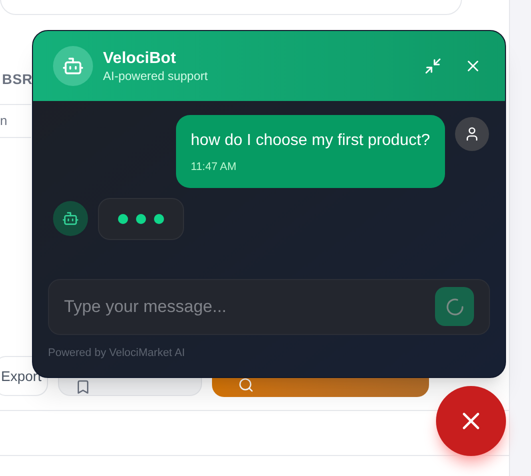 The height and width of the screenshot is (476, 531). I want to click on powered-by-text: Powered by VelociMarket AI, so click(117, 353).